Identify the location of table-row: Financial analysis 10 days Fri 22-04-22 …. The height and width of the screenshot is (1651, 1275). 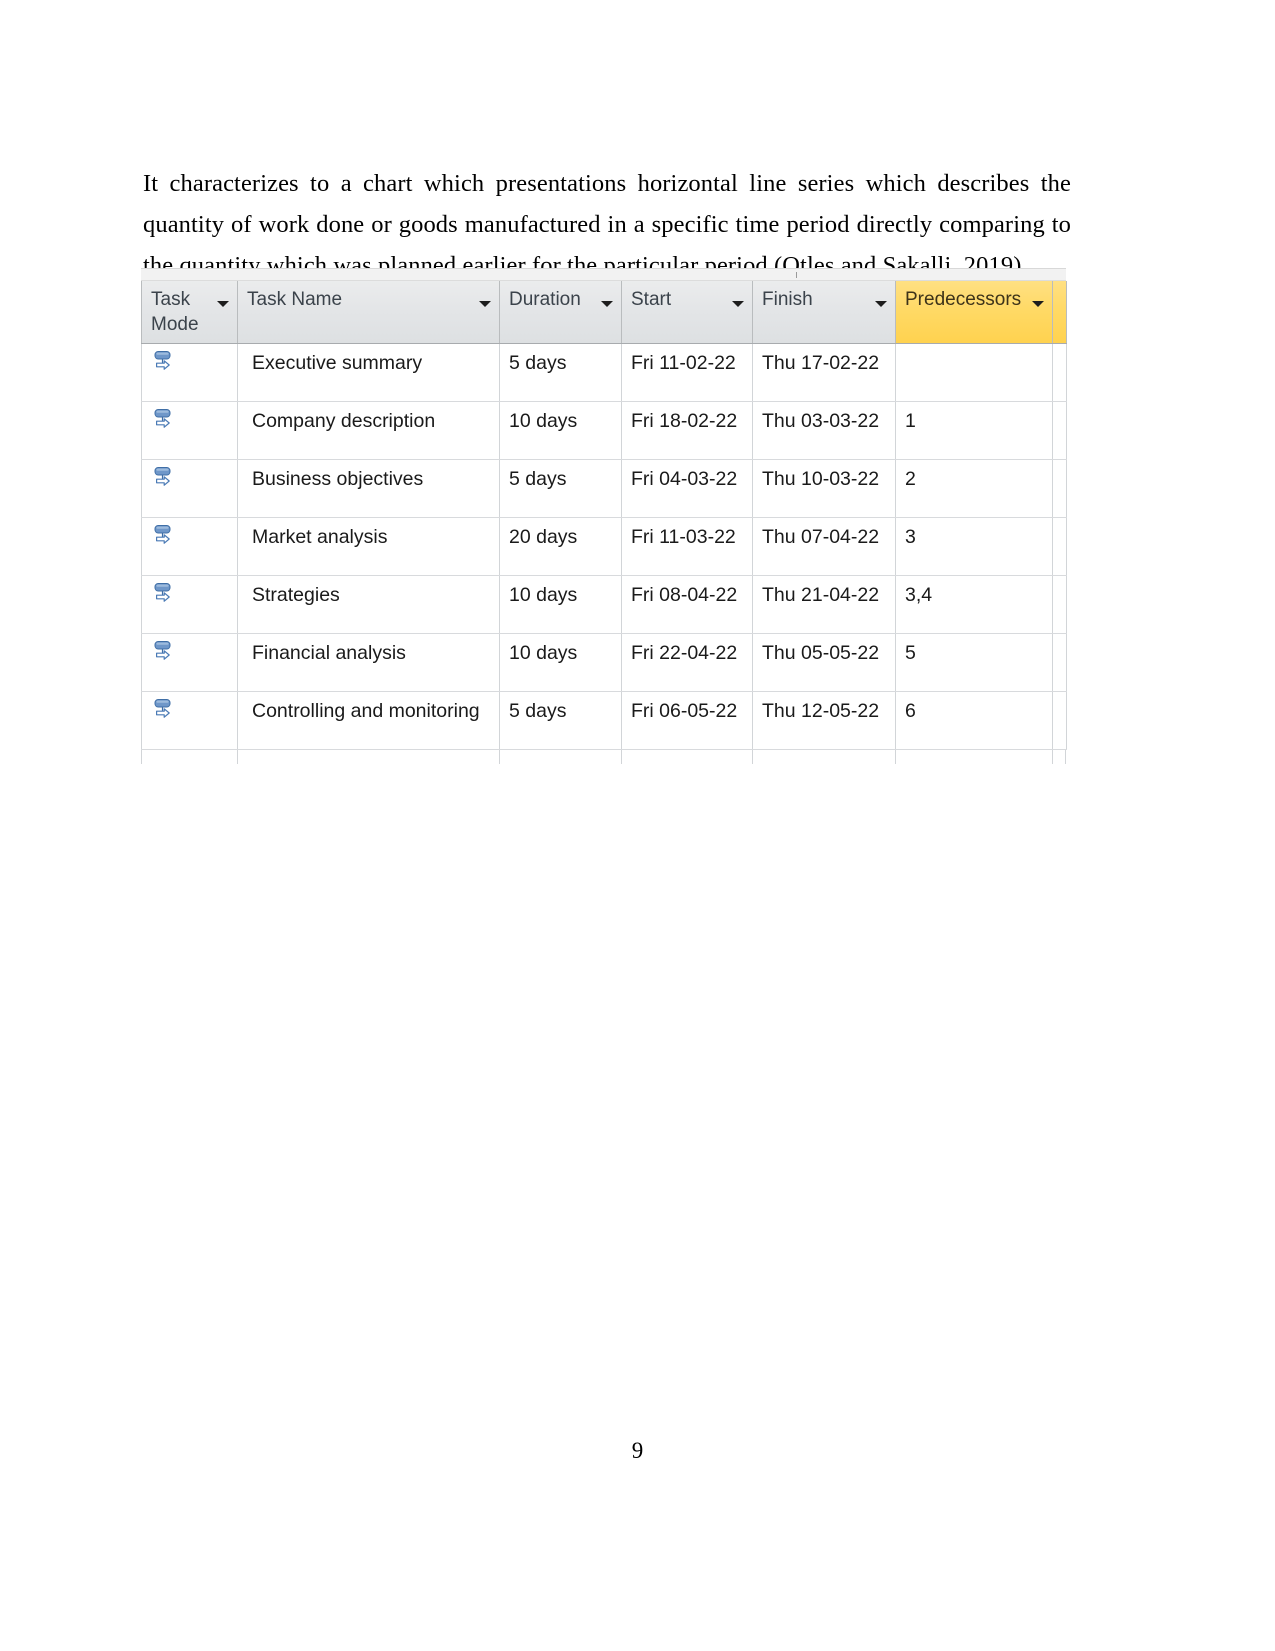
(604, 662).